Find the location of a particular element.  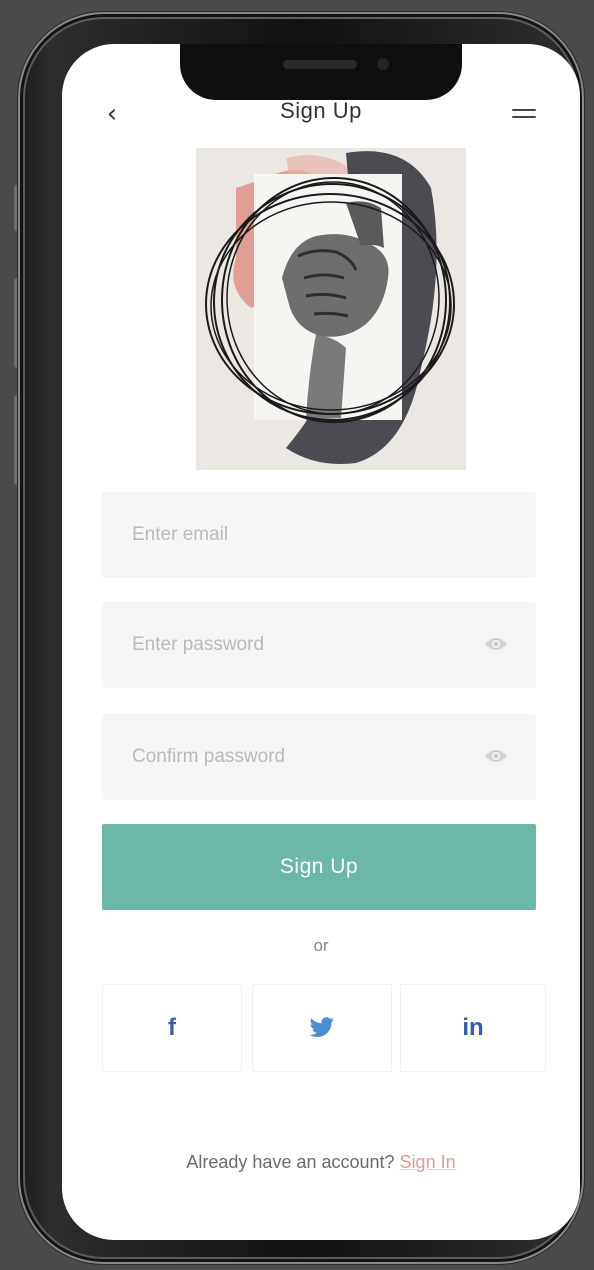

speaker-grille is located at coordinates (320, 64).